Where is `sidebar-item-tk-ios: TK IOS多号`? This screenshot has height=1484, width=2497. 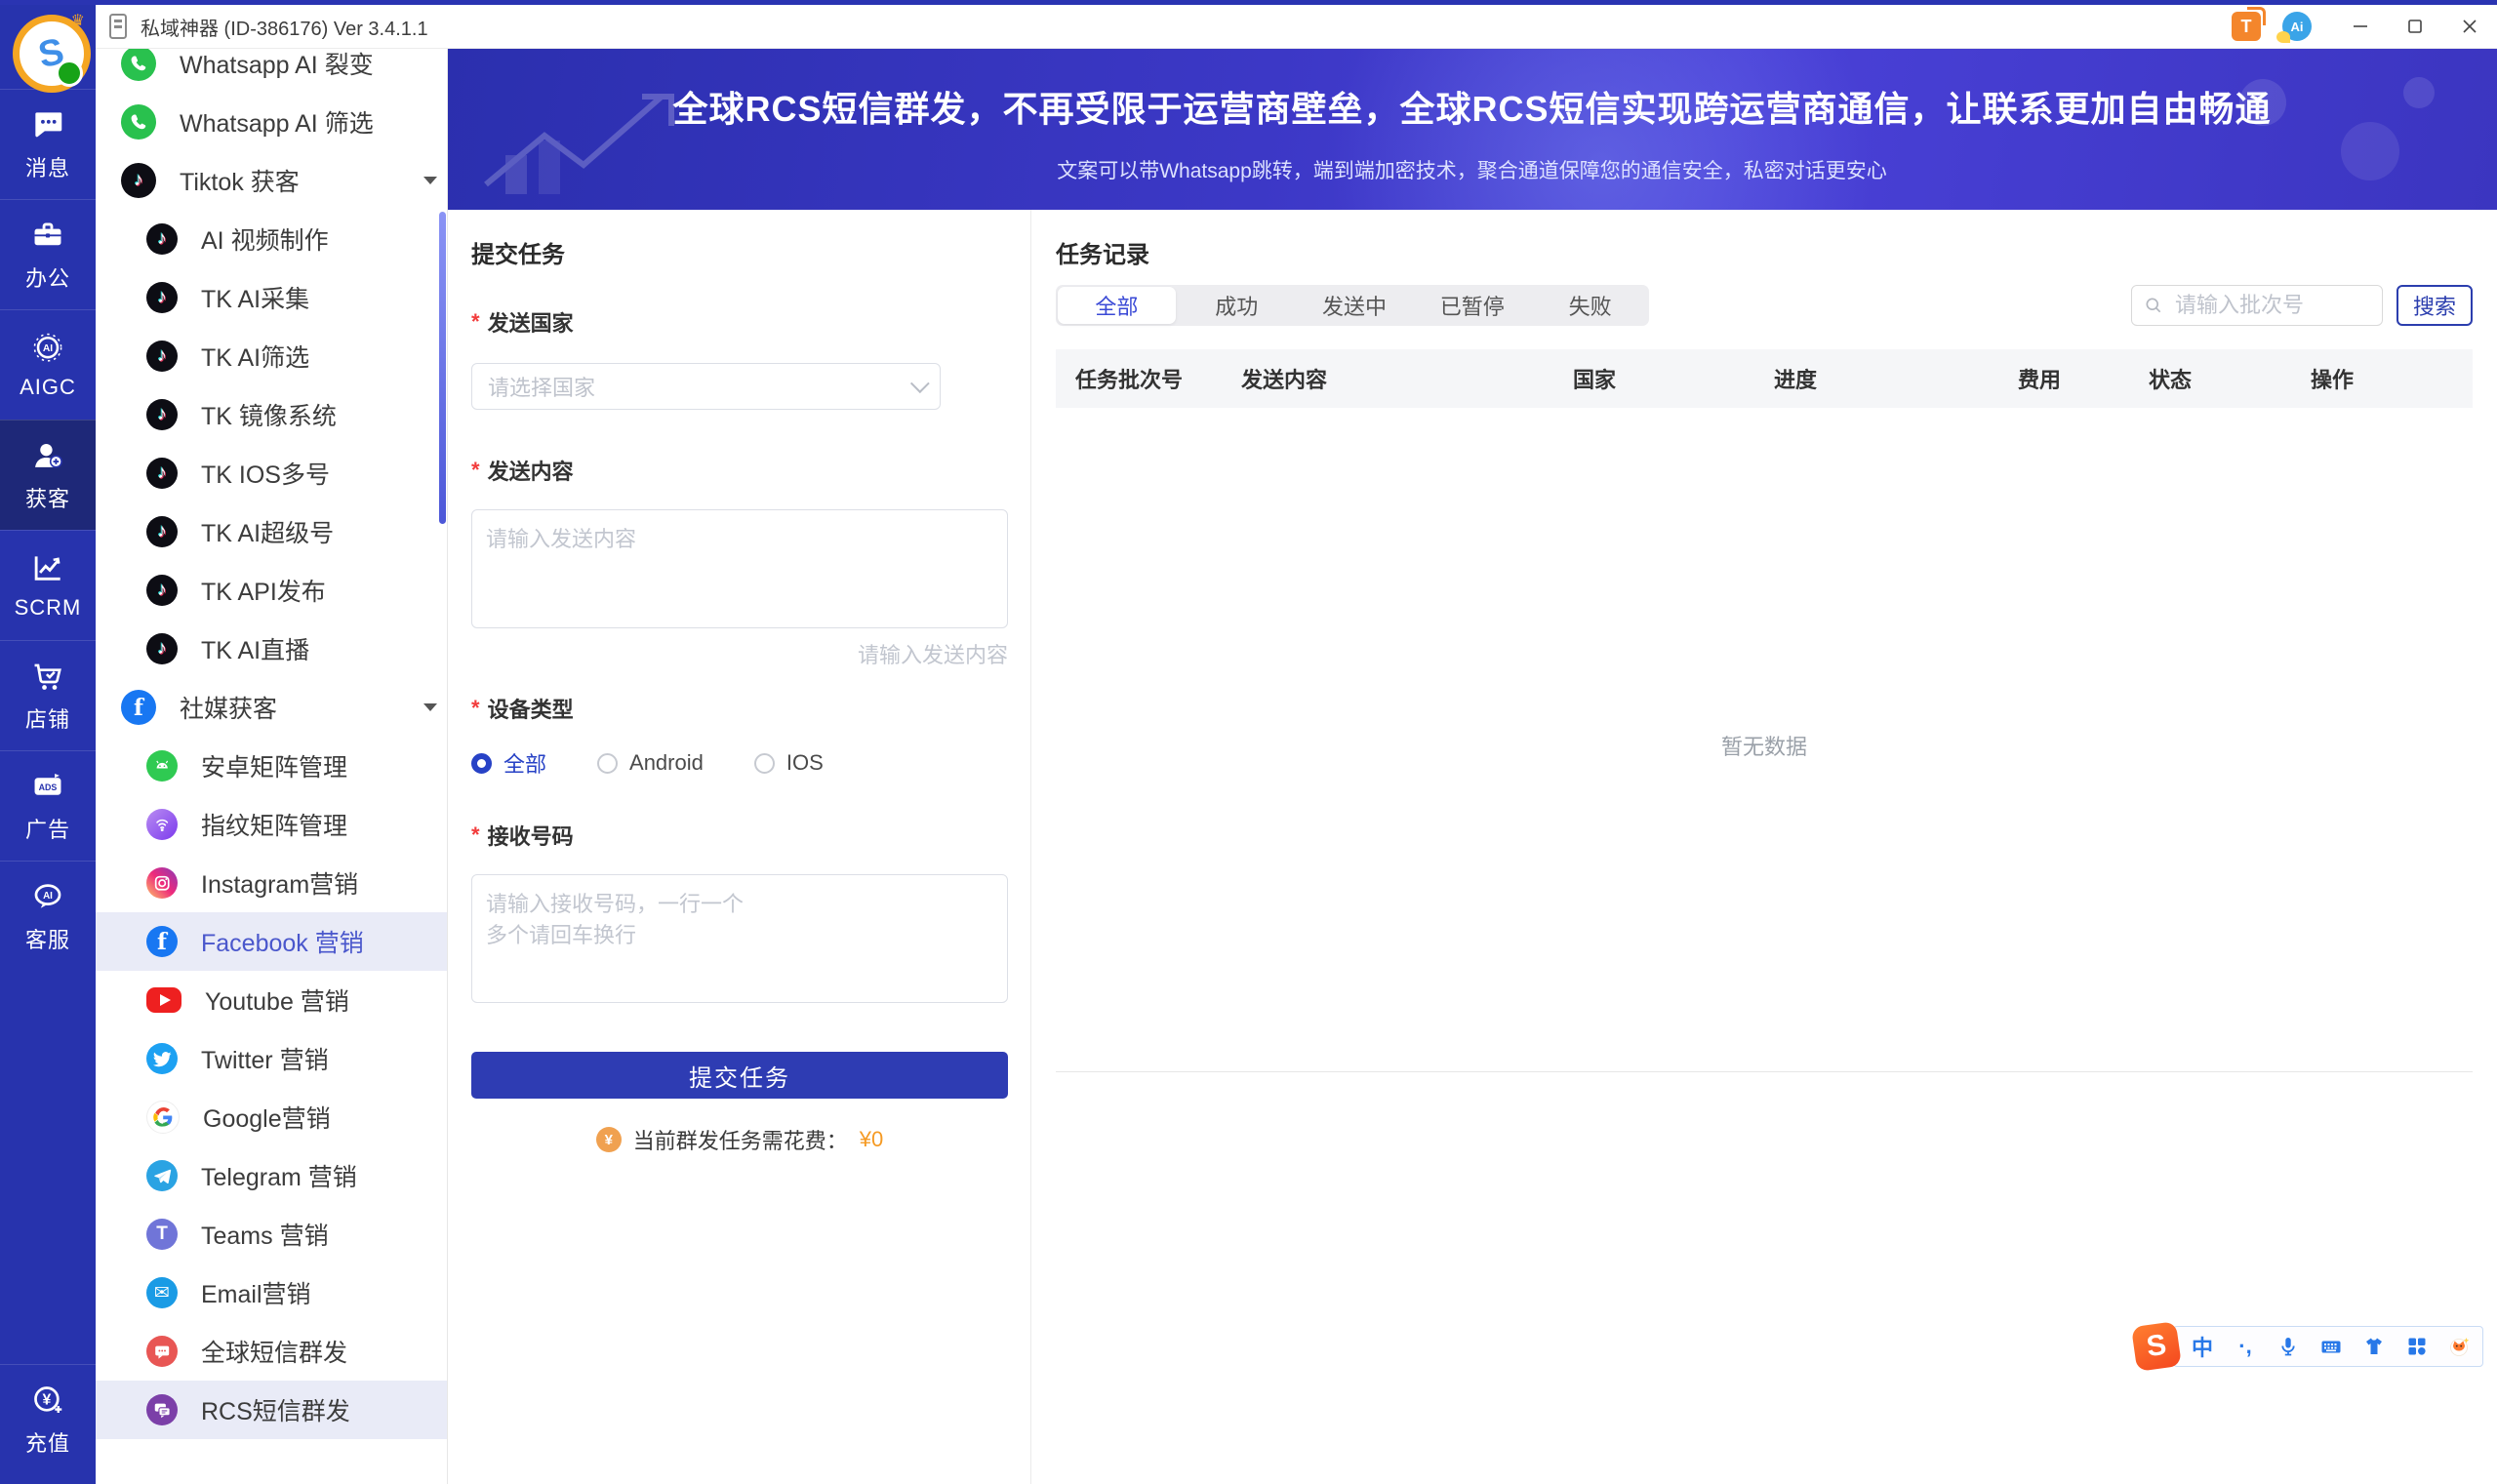
sidebar-item-tk-ios: TK IOS多号 is located at coordinates (271, 473).